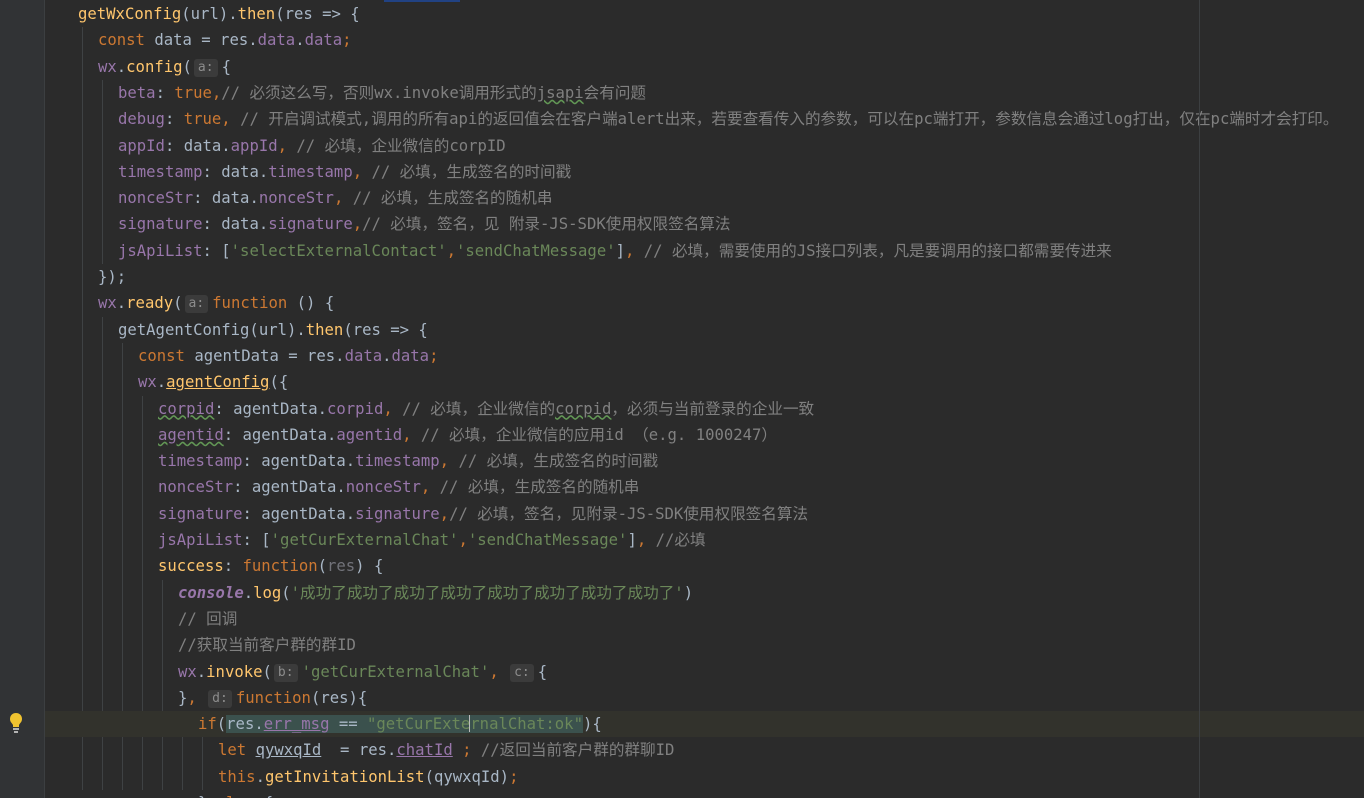 The width and height of the screenshot is (1364, 798). What do you see at coordinates (680, 540) in the screenshot?
I see `code-token: //必填` at bounding box center [680, 540].